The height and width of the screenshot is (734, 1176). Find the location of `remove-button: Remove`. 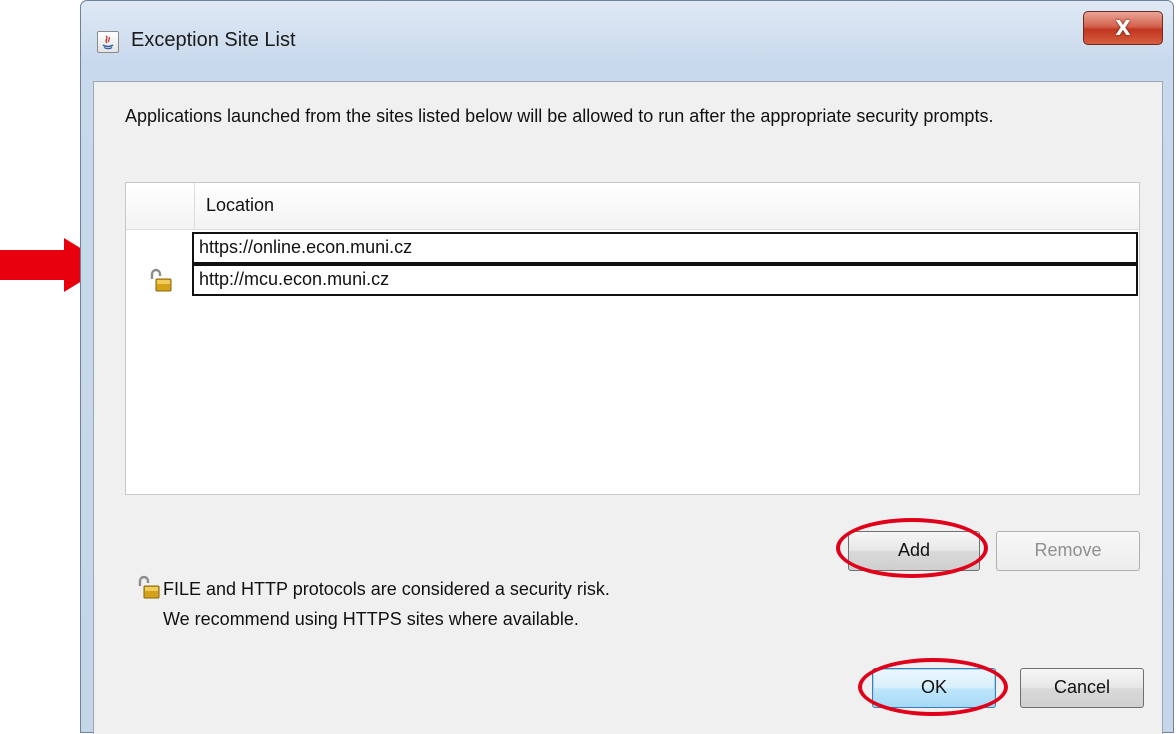

remove-button: Remove is located at coordinates (1068, 551).